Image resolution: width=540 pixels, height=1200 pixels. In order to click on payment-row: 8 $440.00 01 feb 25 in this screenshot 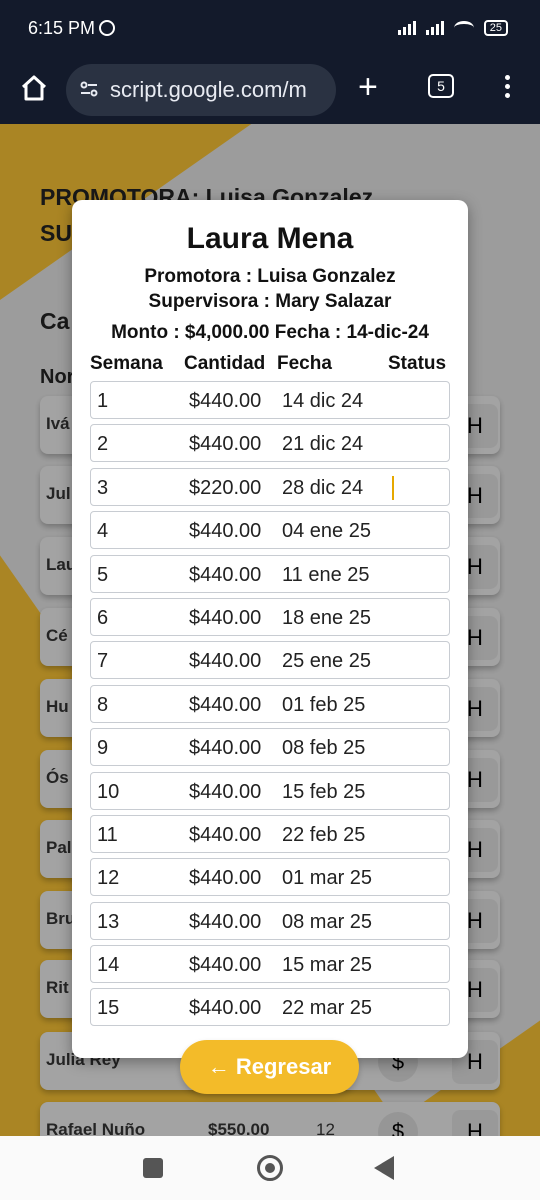, I will do `click(270, 703)`.